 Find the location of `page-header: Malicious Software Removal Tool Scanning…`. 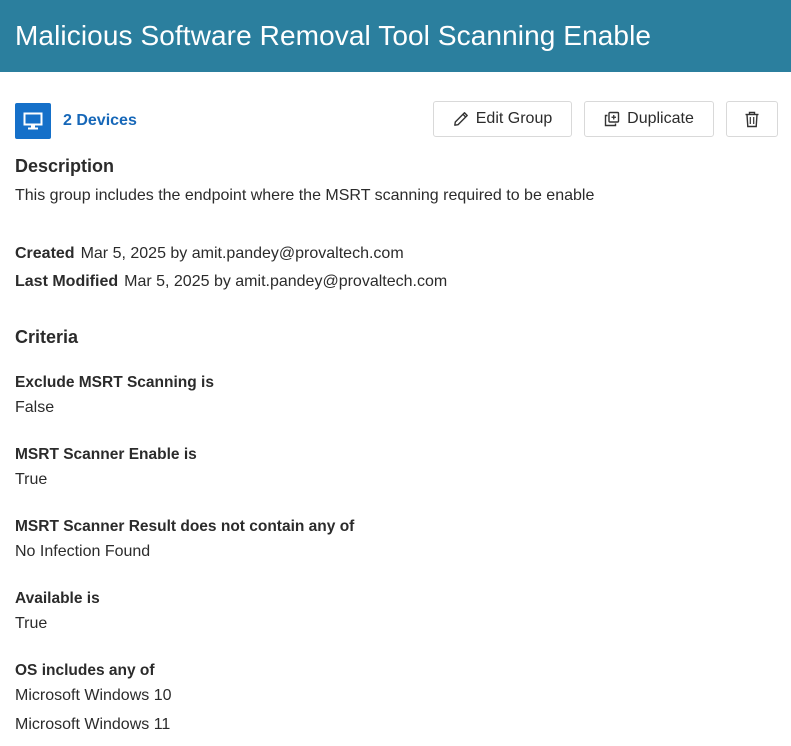

page-header: Malicious Software Removal Tool Scanning… is located at coordinates (395, 36).